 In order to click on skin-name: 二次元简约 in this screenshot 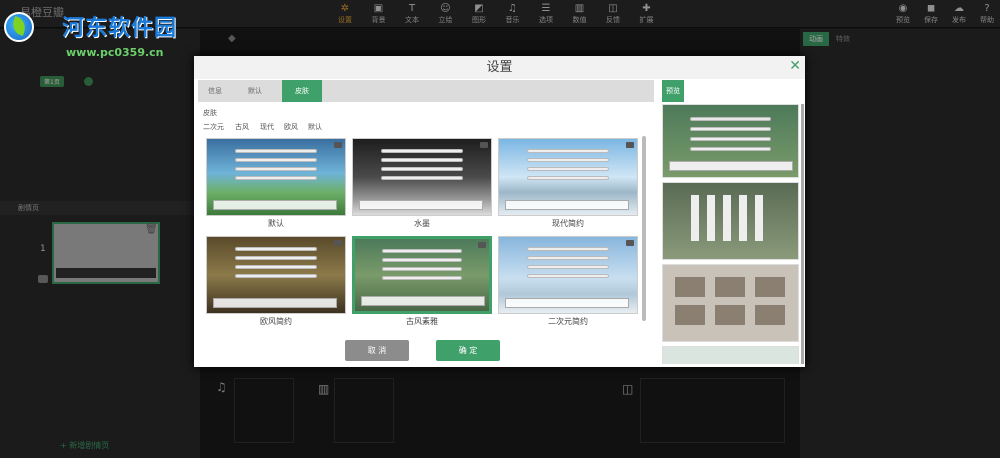, I will do `click(568, 321)`.